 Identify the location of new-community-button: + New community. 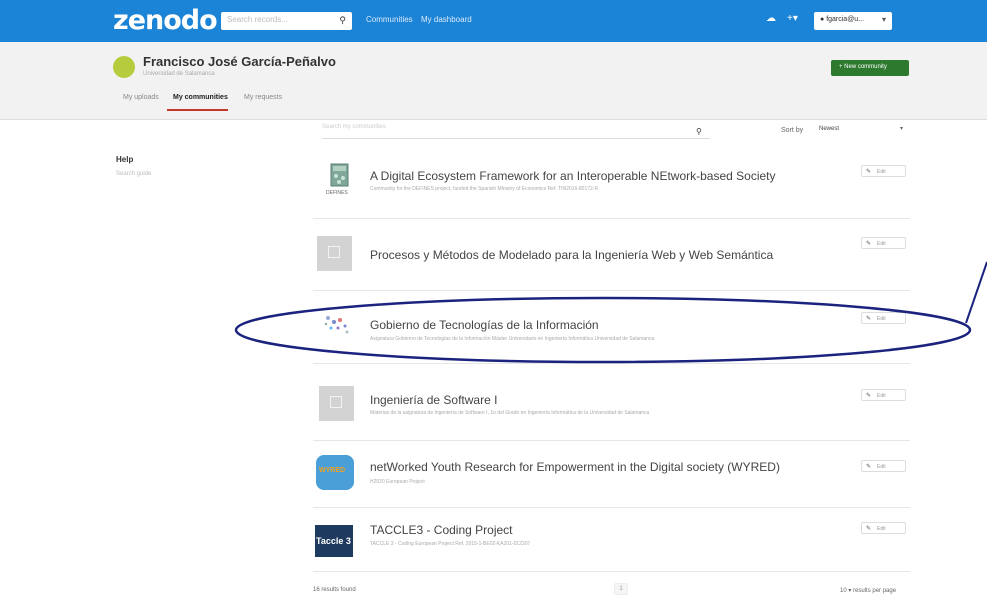
(870, 68).